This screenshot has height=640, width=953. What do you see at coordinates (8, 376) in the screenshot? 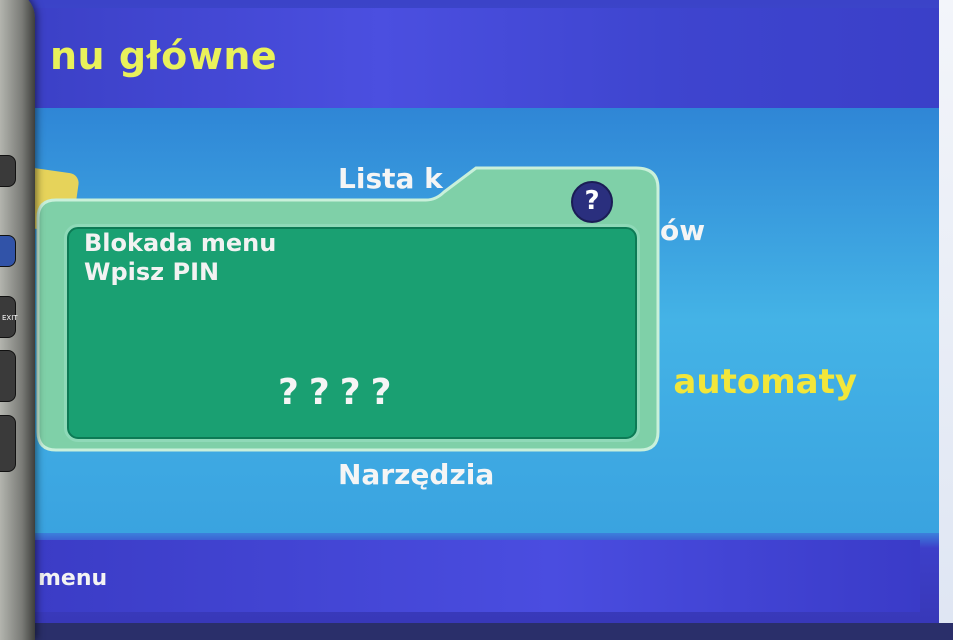
I see `remote-up-button` at bounding box center [8, 376].